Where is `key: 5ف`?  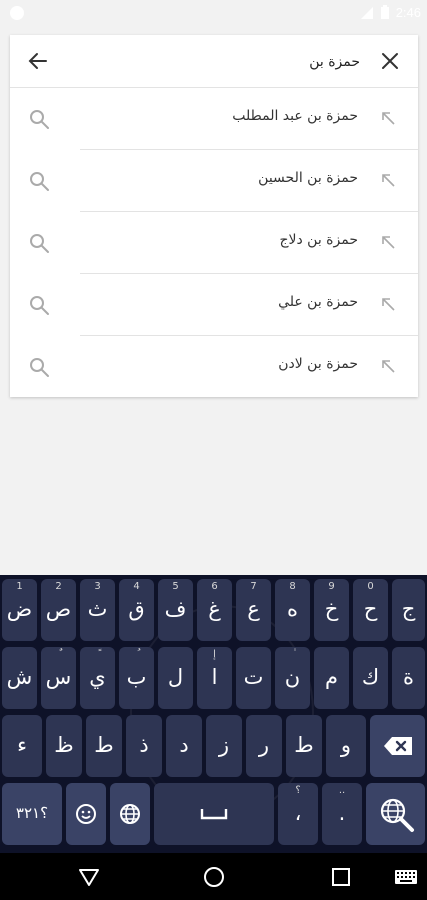
key: 5ف is located at coordinates (175, 610).